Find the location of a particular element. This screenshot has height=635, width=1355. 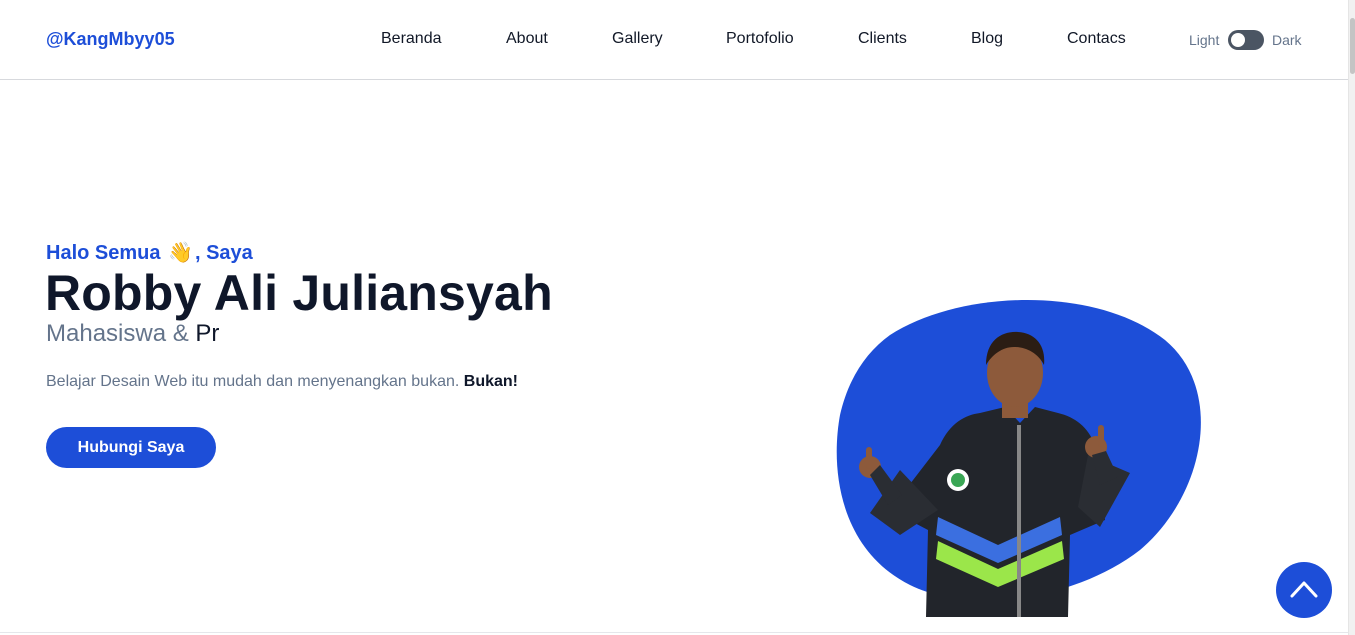

nav-about: About is located at coordinates (527, 39).